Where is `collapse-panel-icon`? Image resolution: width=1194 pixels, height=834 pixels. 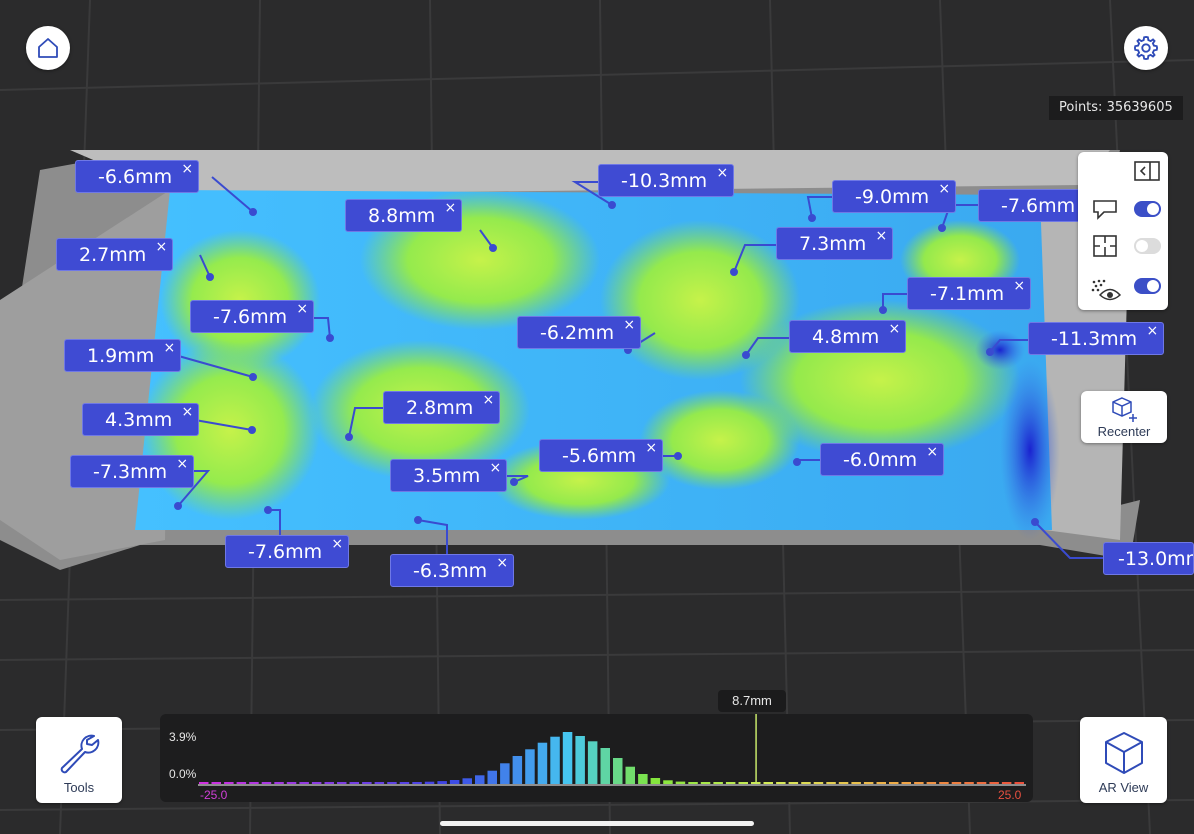 collapse-panel-icon is located at coordinates (1147, 171).